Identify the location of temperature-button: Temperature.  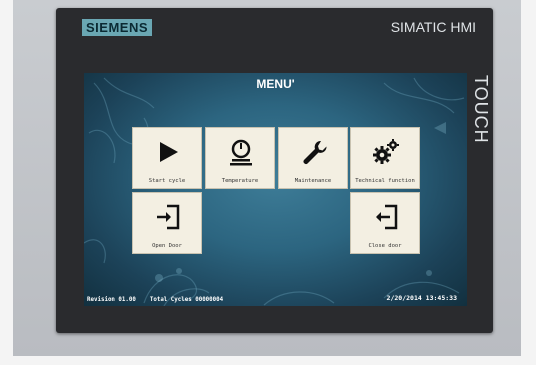
(240, 158).